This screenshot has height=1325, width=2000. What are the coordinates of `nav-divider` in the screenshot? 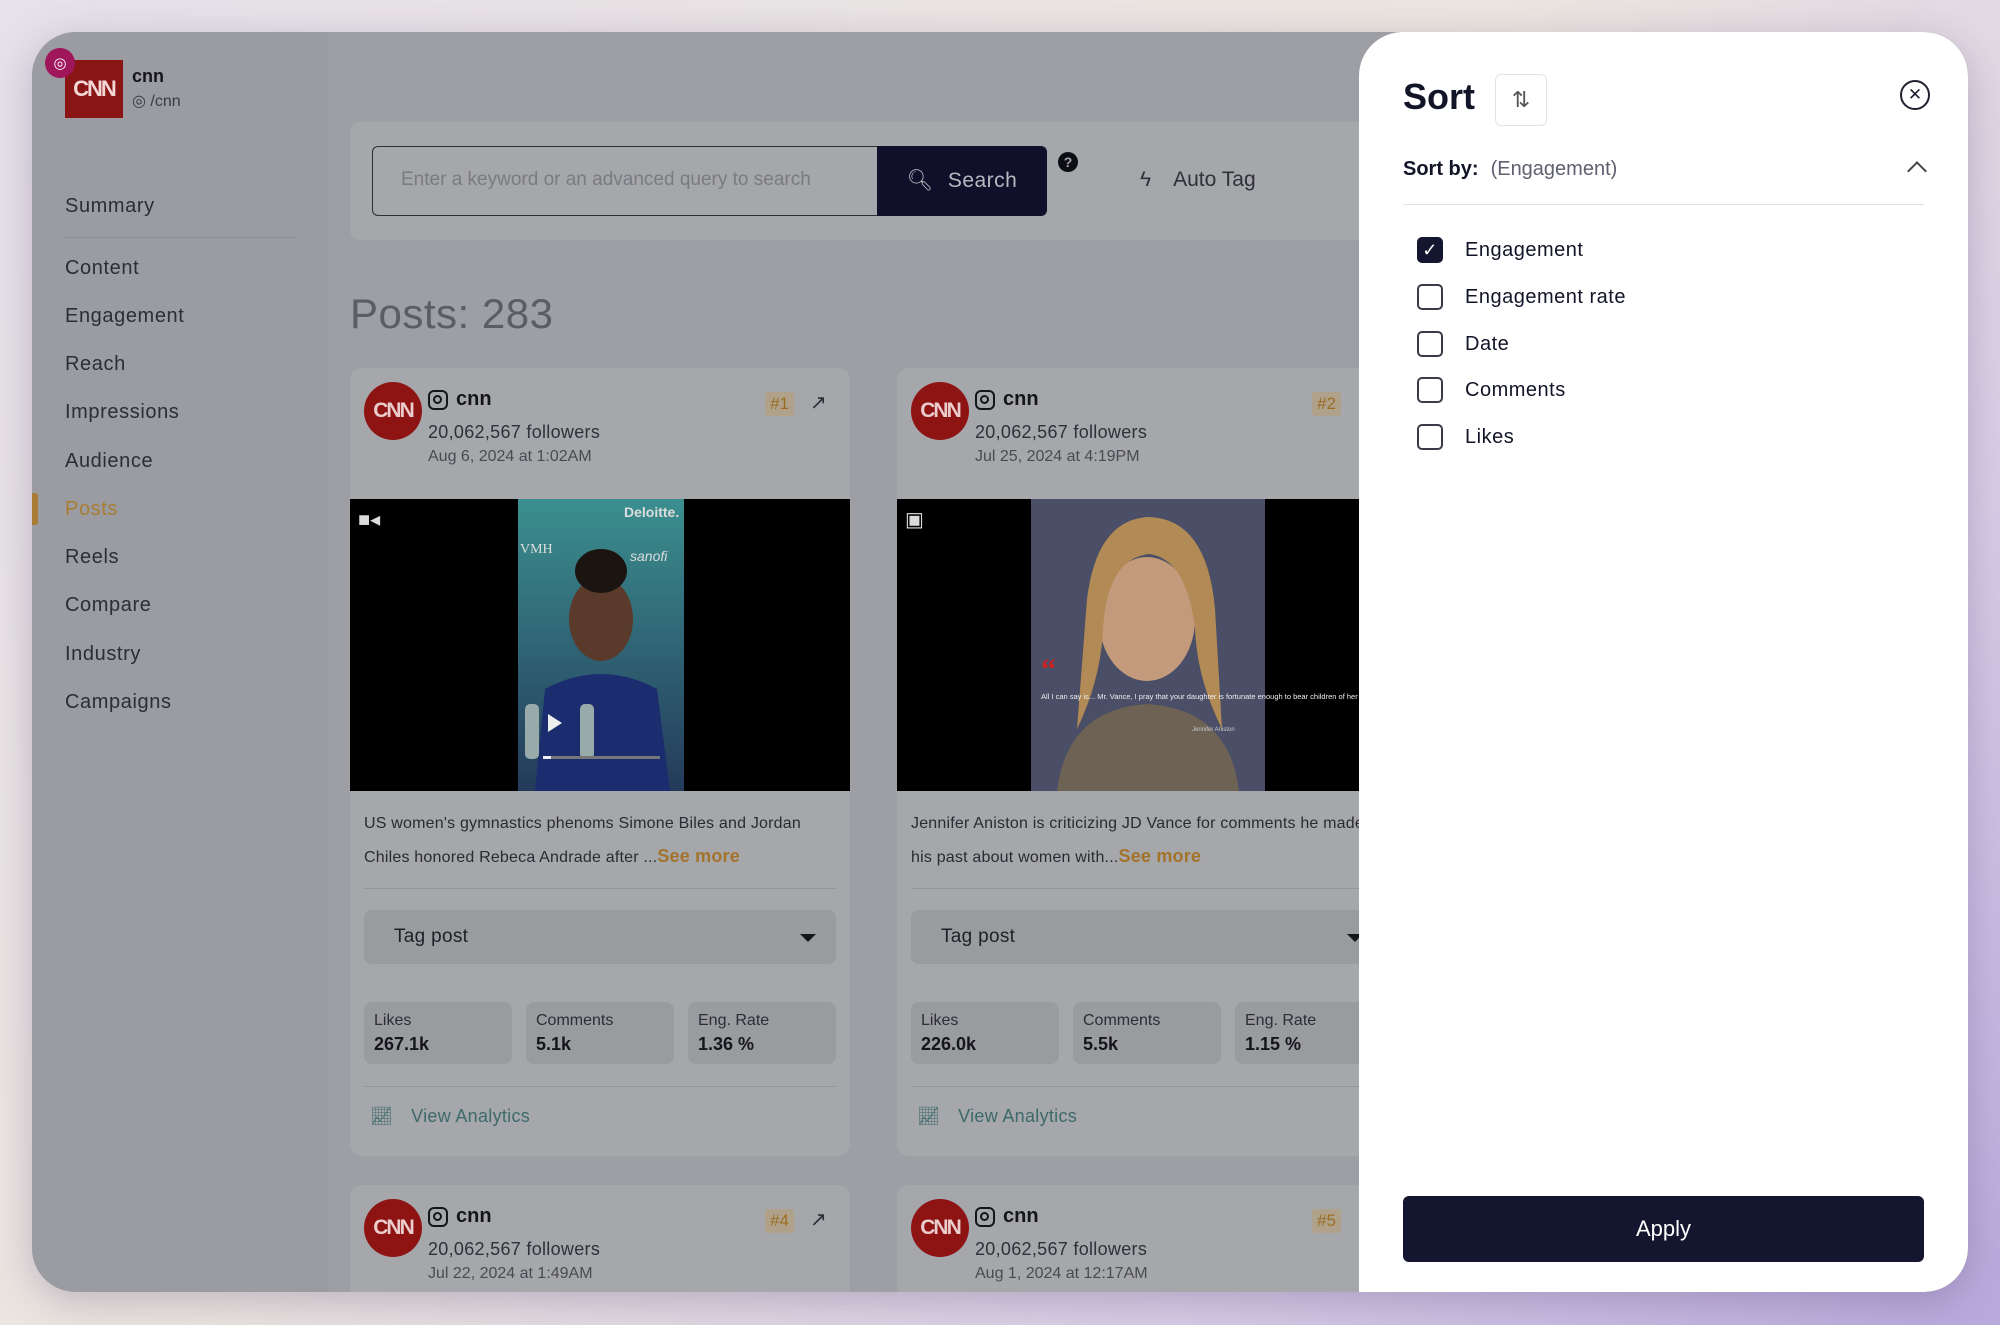 It's located at (180, 237).